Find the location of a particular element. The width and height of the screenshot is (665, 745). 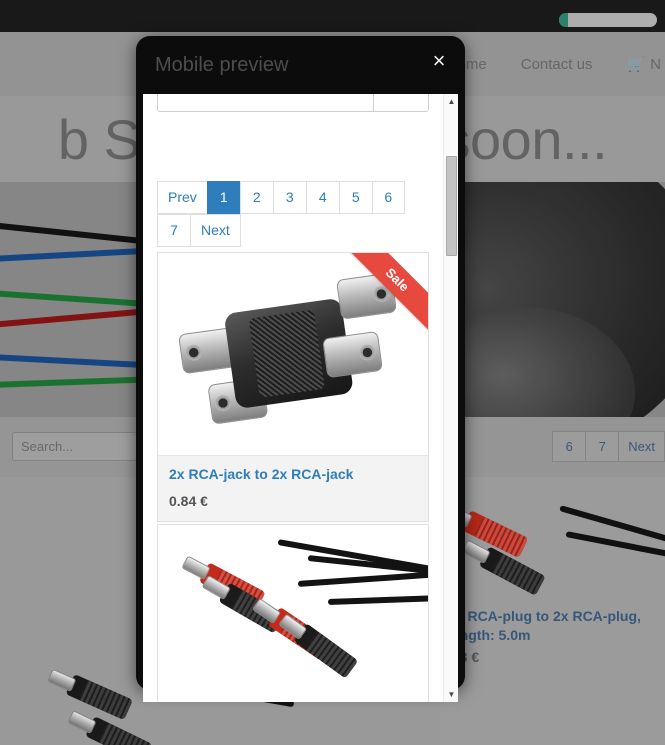

preview-product-price-1: 0.84 € is located at coordinates (188, 501).